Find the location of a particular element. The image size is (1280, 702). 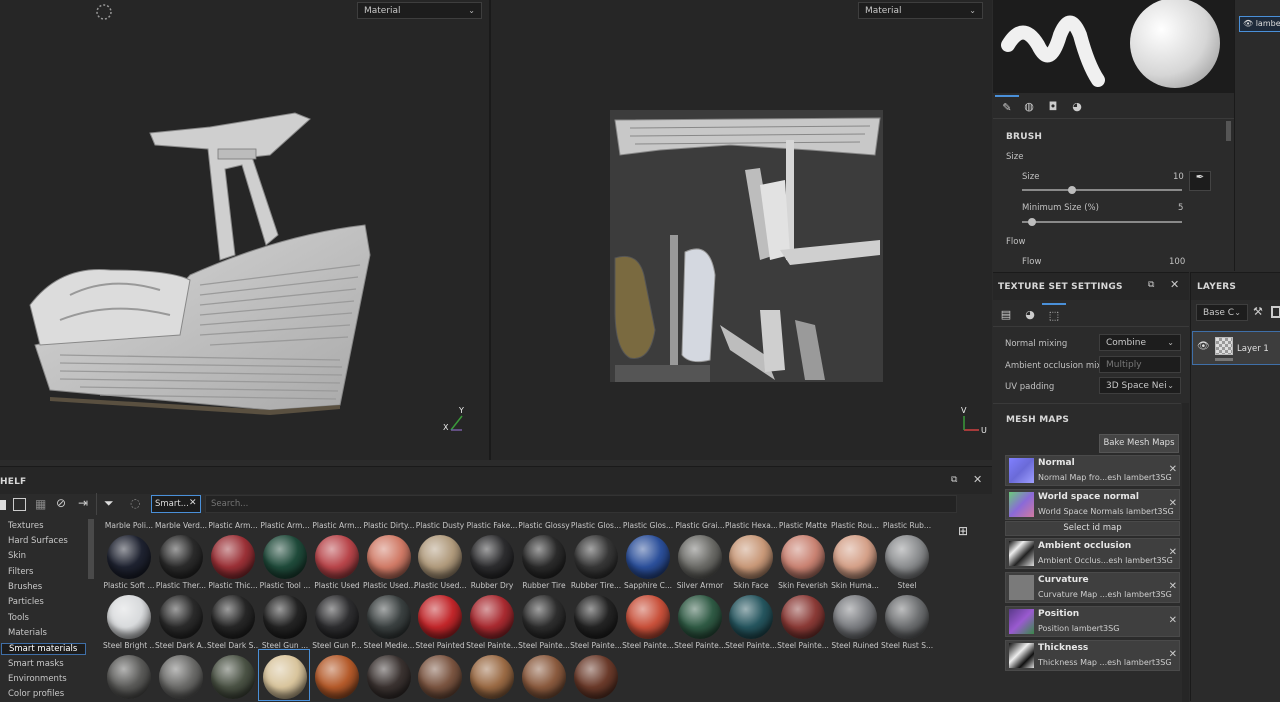

stencil-tab-icon: ◕ is located at coordinates (1077, 106).